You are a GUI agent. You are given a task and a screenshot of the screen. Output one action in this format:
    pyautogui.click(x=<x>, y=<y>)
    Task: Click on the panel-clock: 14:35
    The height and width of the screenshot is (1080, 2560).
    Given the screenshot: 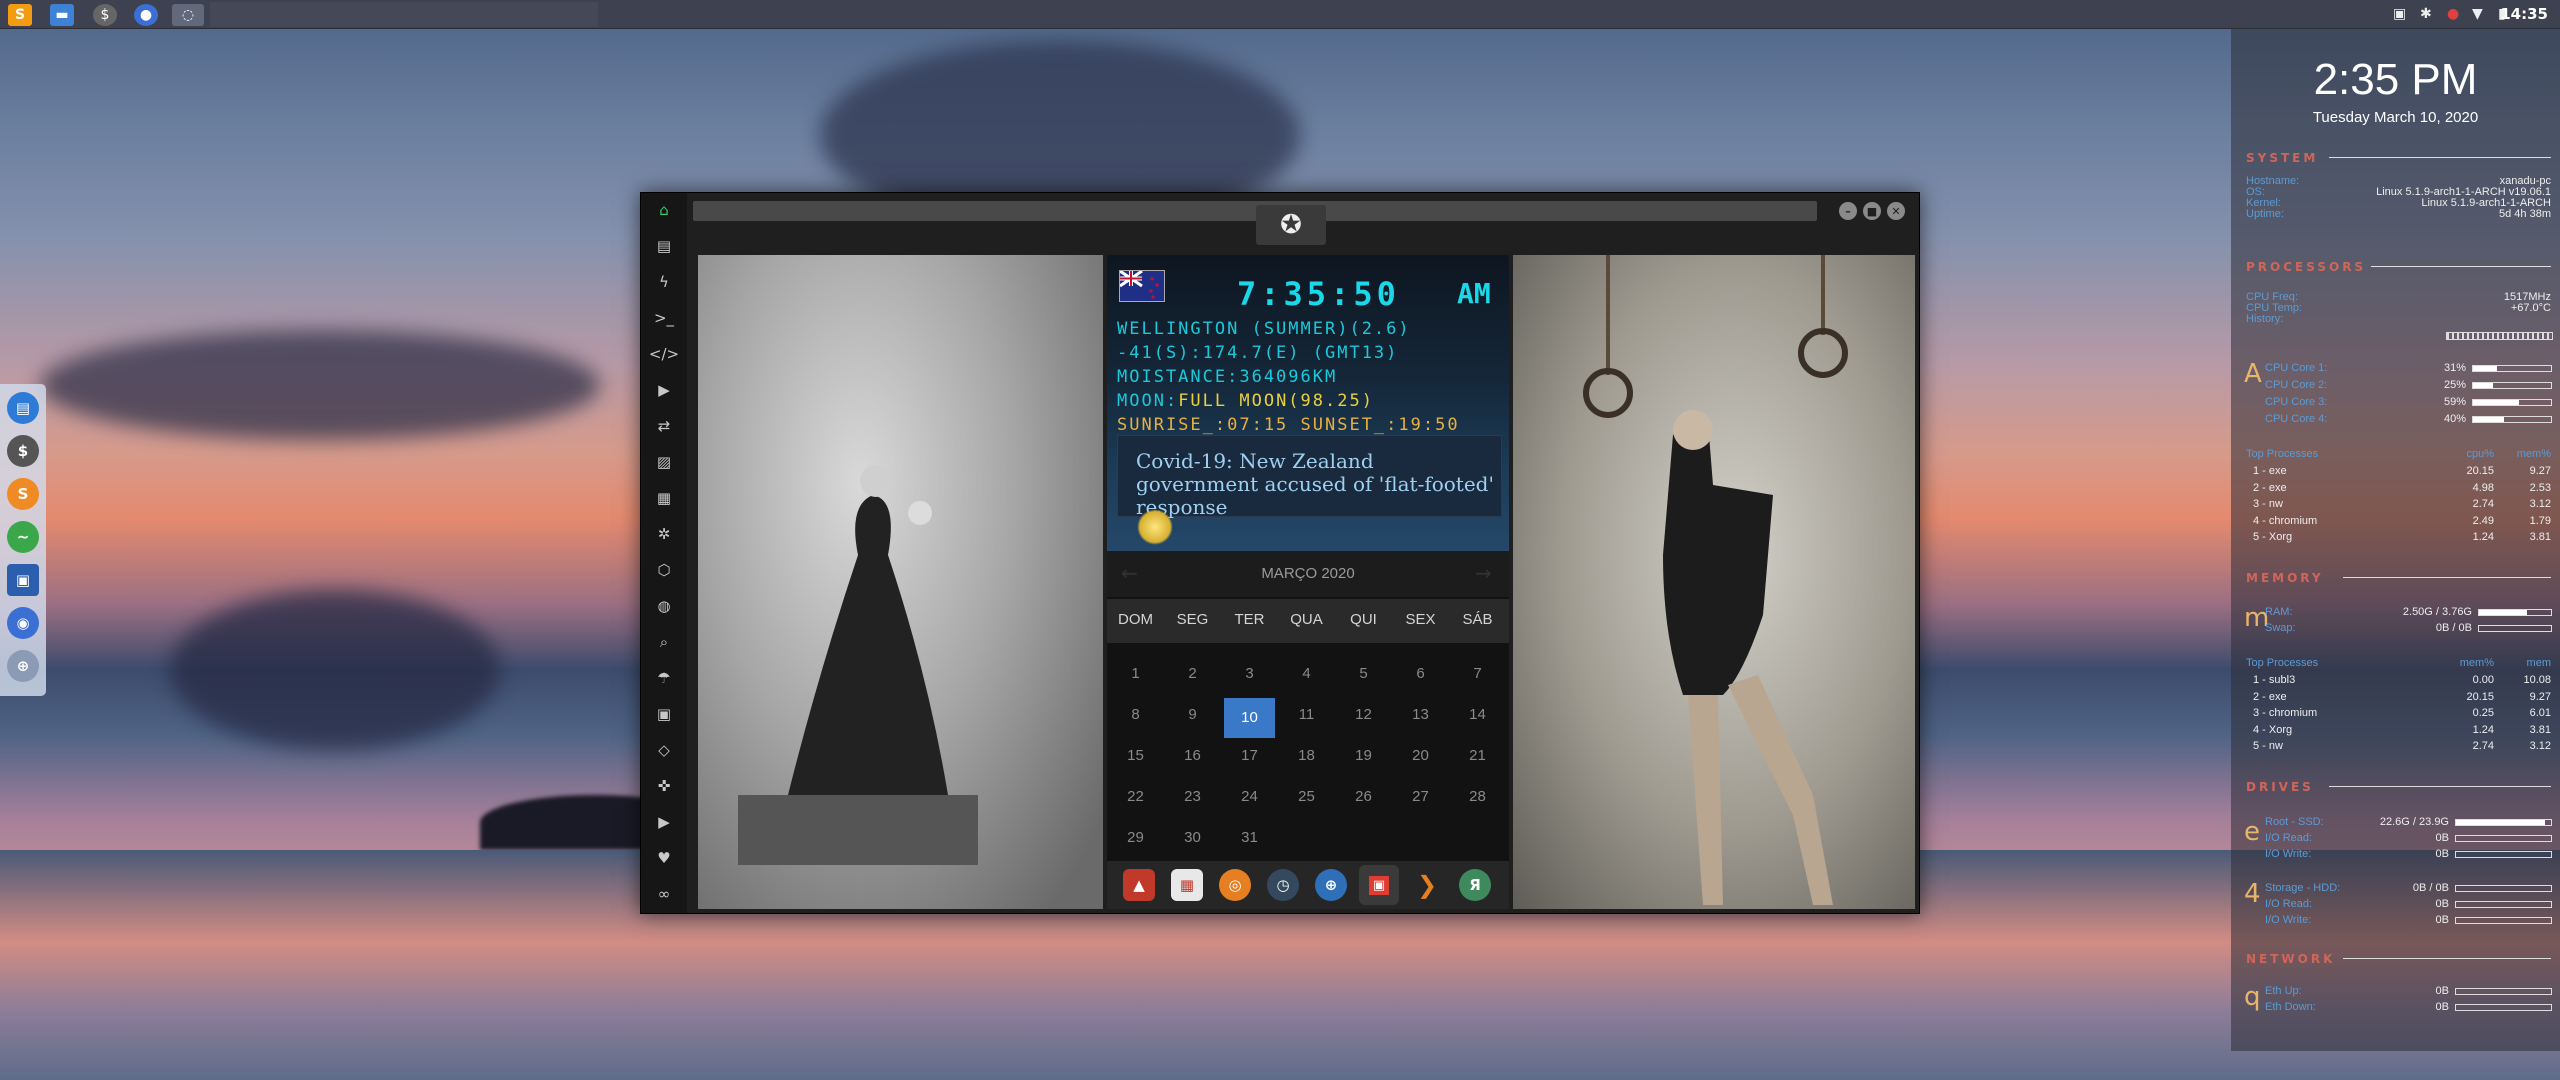 What is the action you would take?
    pyautogui.click(x=2524, y=14)
    